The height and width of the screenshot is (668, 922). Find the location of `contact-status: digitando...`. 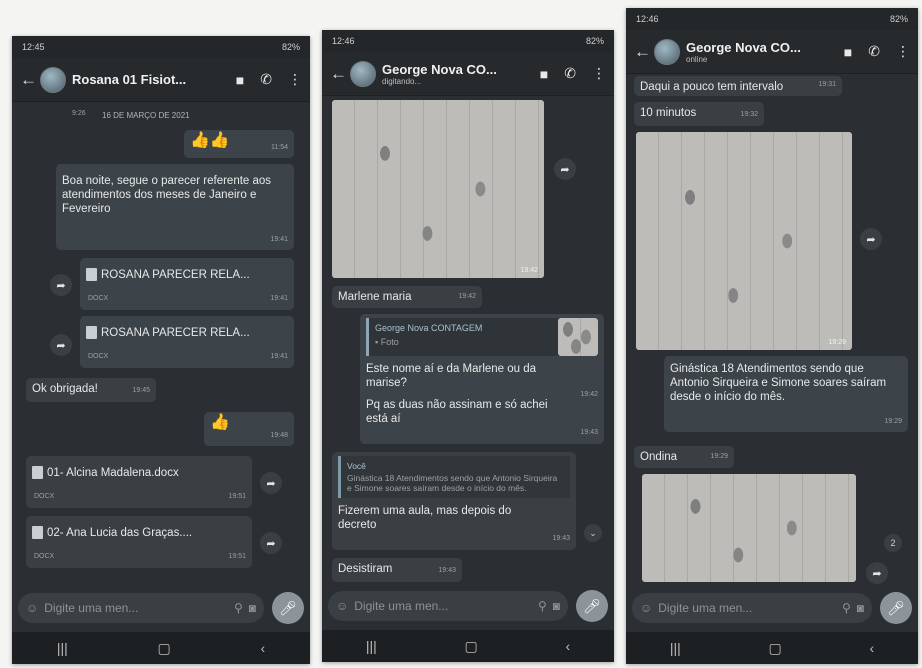

contact-status: digitando... is located at coordinates (402, 81).